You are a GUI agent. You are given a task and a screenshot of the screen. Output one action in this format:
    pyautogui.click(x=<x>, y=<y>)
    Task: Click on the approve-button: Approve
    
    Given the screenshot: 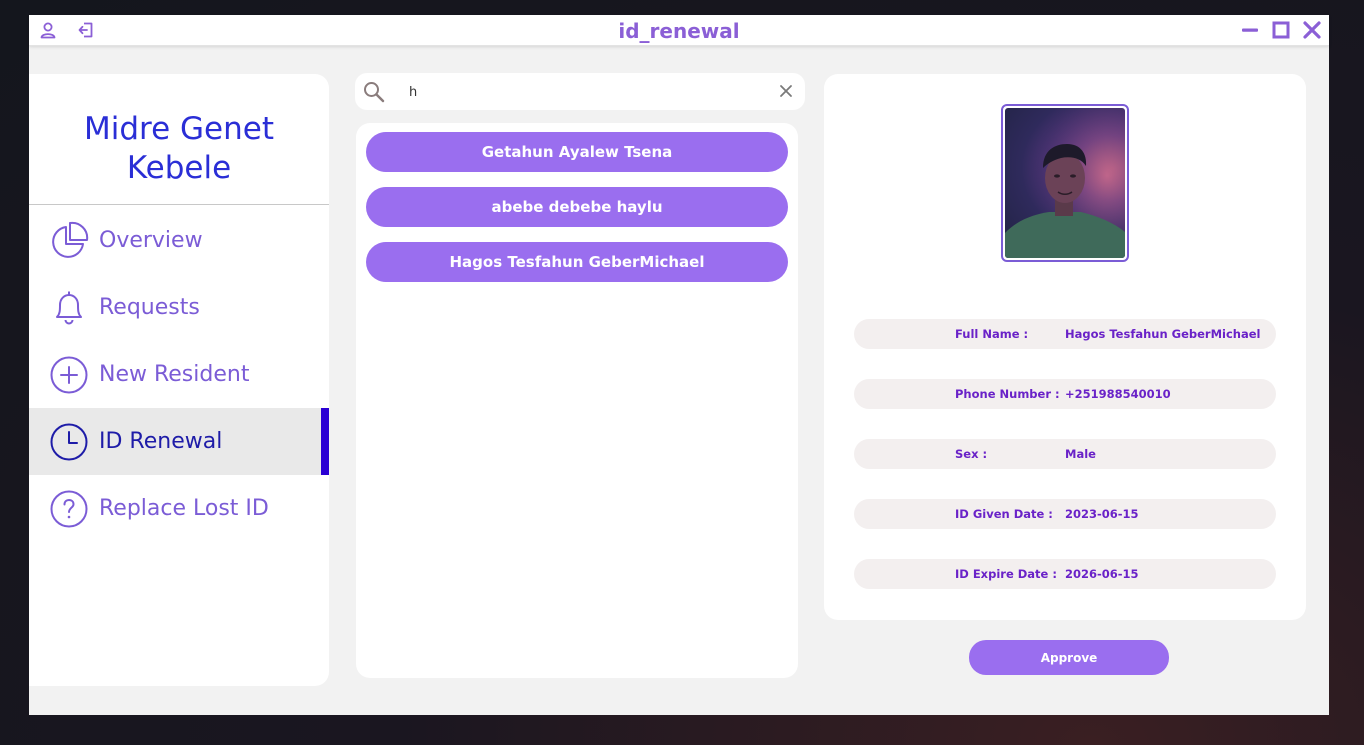 What is the action you would take?
    pyautogui.click(x=1069, y=657)
    